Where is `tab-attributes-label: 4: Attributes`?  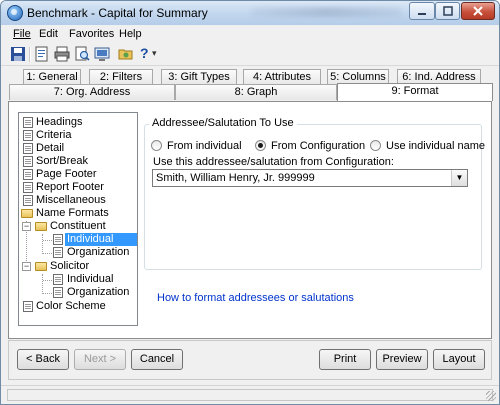 tab-attributes-label: 4: Attributes is located at coordinates (282, 77).